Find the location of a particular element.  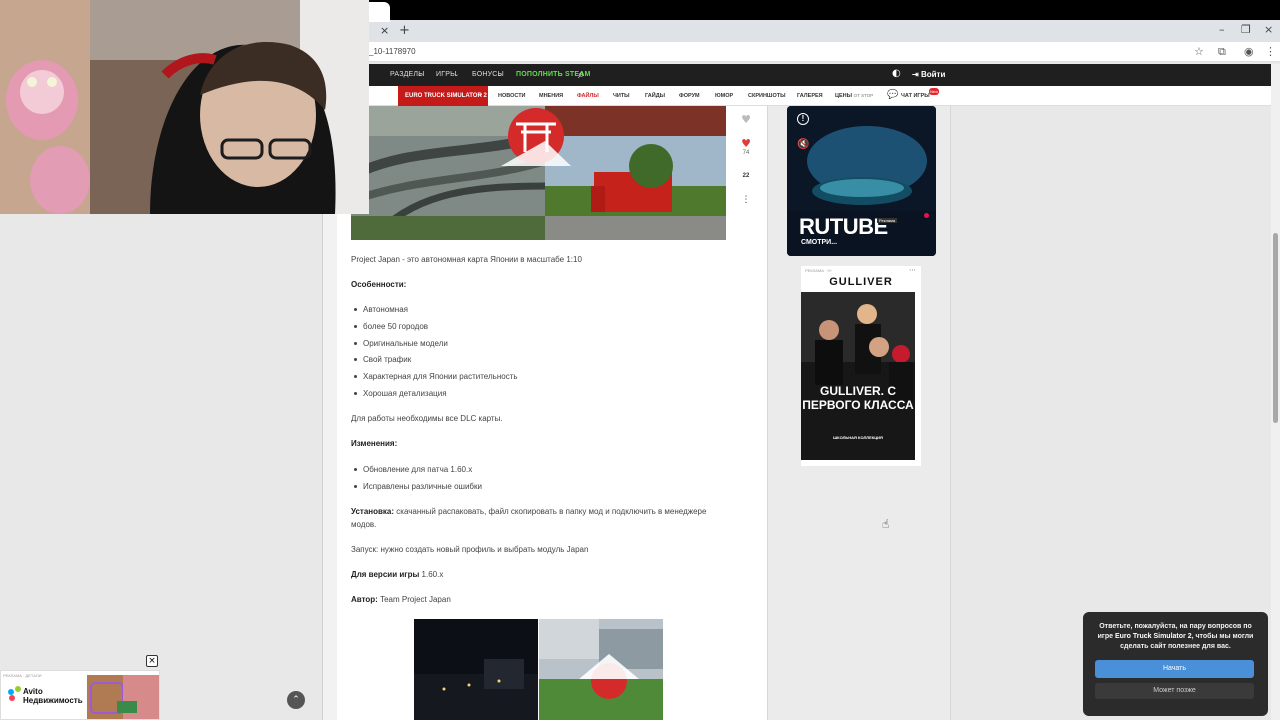

mouse-cursor-icon: ☝ is located at coordinates (886, 524).